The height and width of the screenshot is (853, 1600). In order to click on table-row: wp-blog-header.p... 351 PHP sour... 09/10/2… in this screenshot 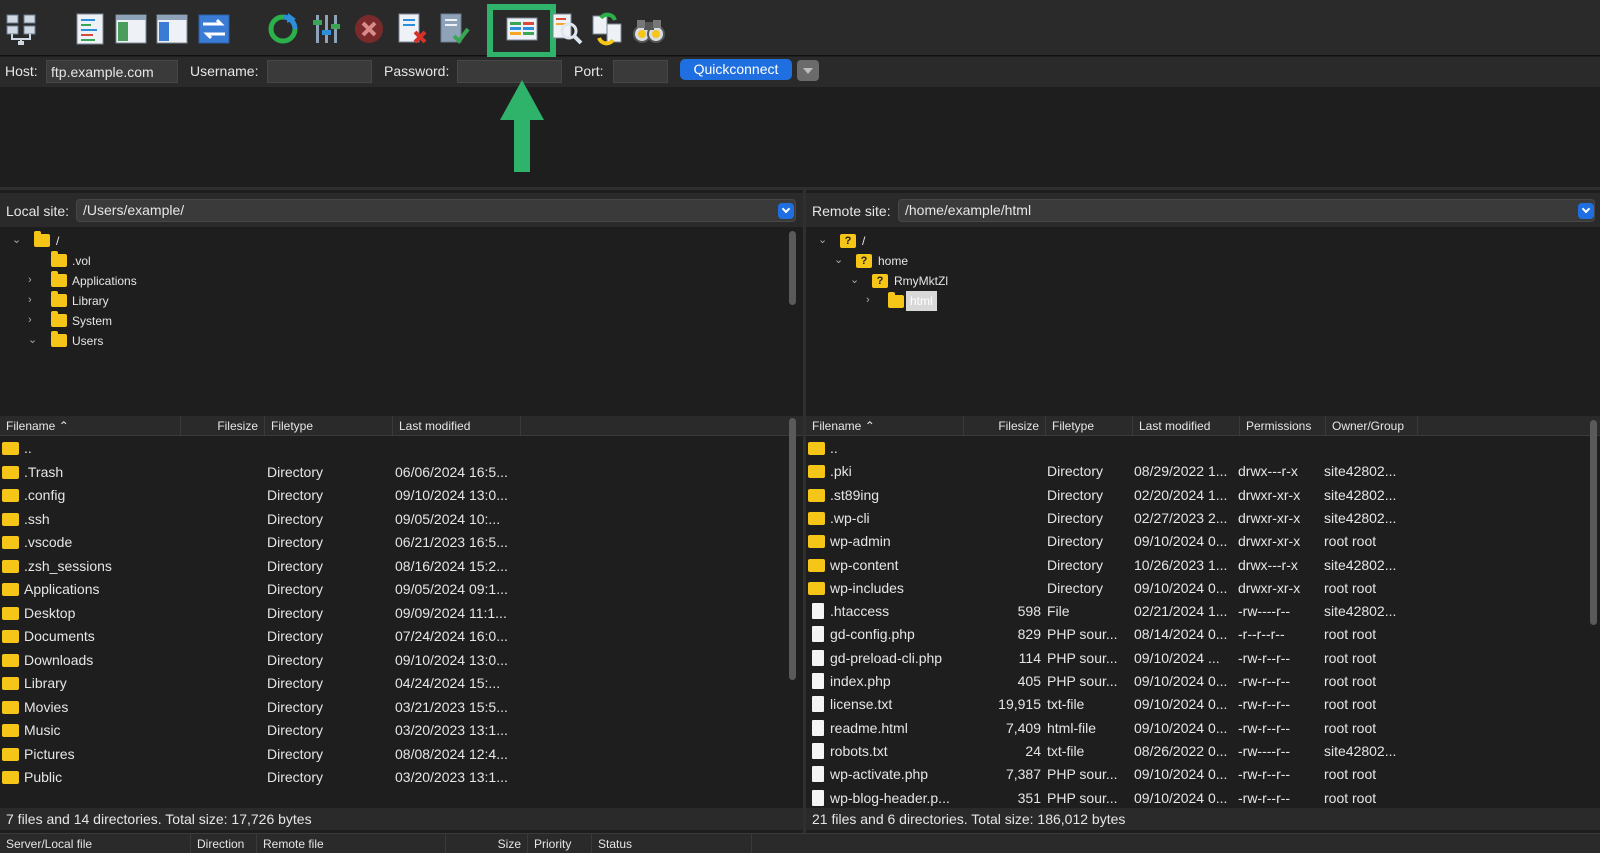, I will do `click(1203, 798)`.